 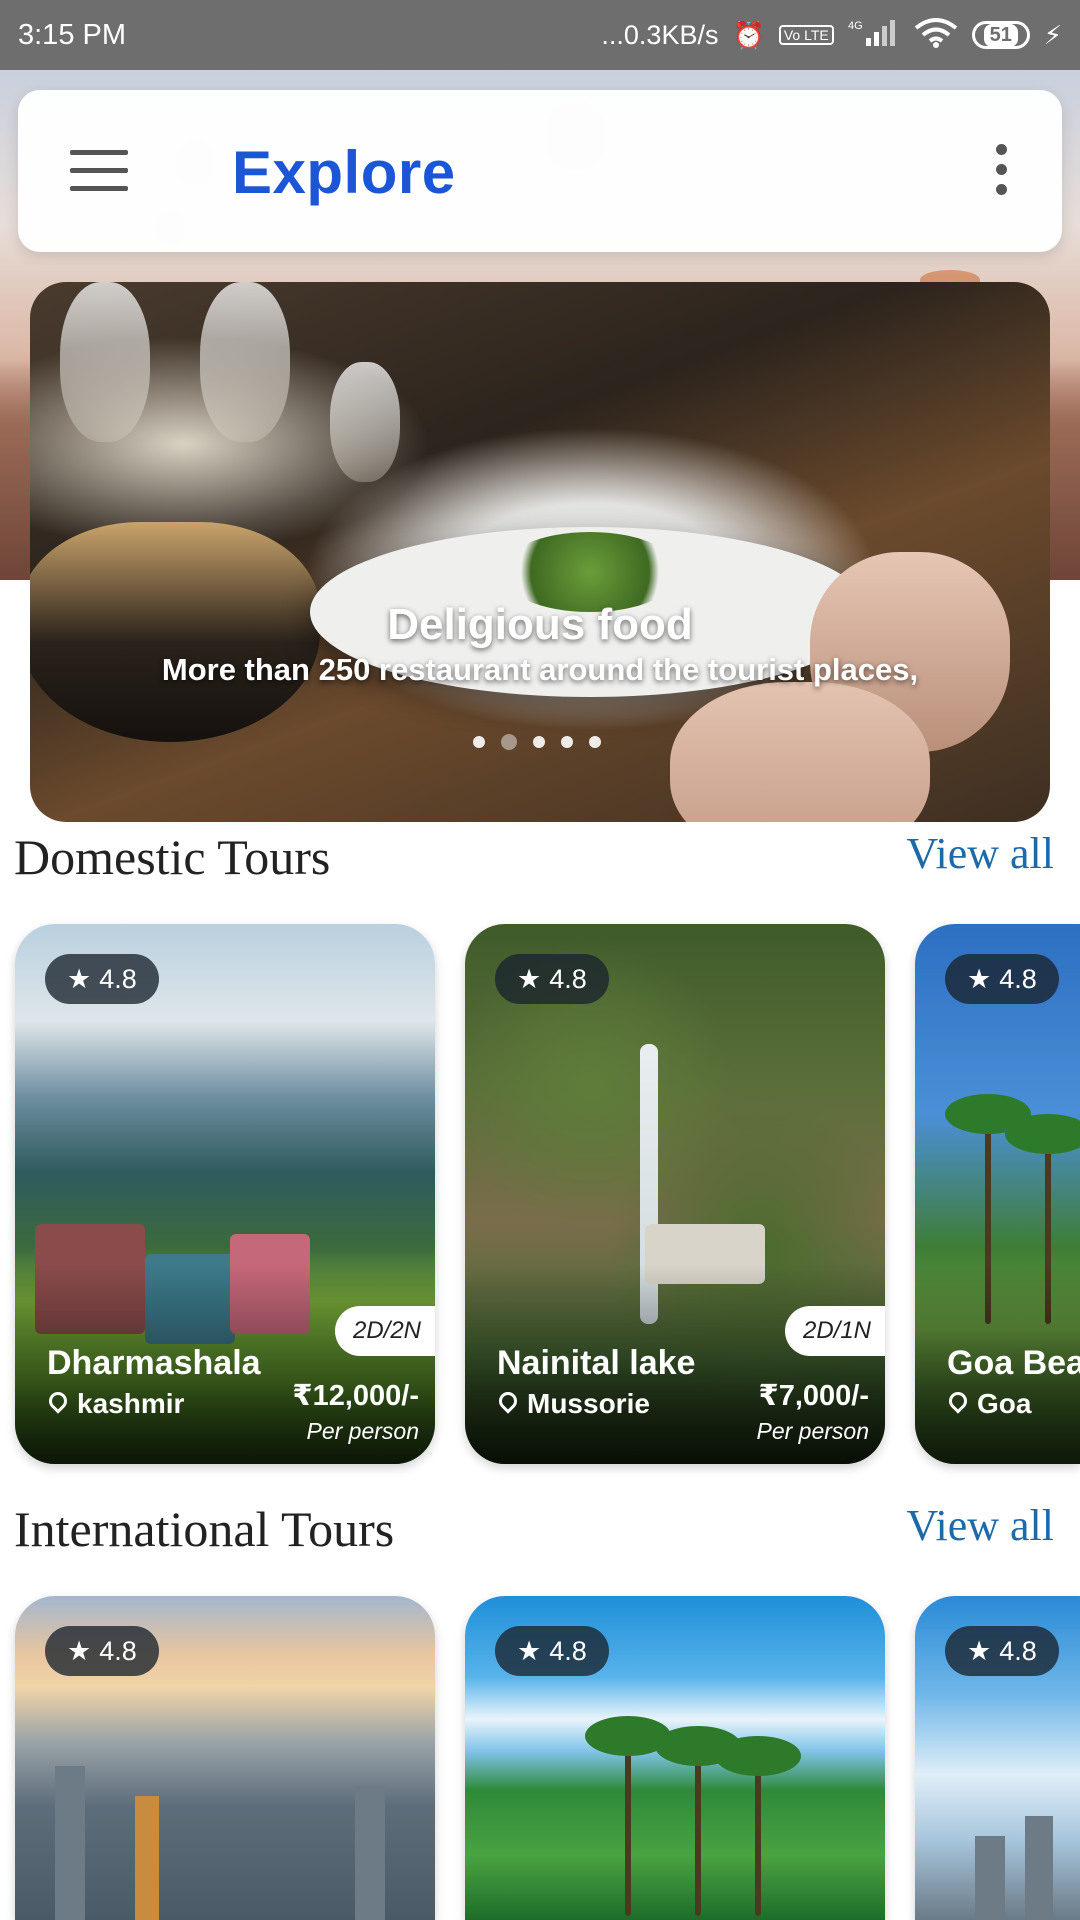 What do you see at coordinates (365, 422) in the screenshot?
I see `water-glass-image` at bounding box center [365, 422].